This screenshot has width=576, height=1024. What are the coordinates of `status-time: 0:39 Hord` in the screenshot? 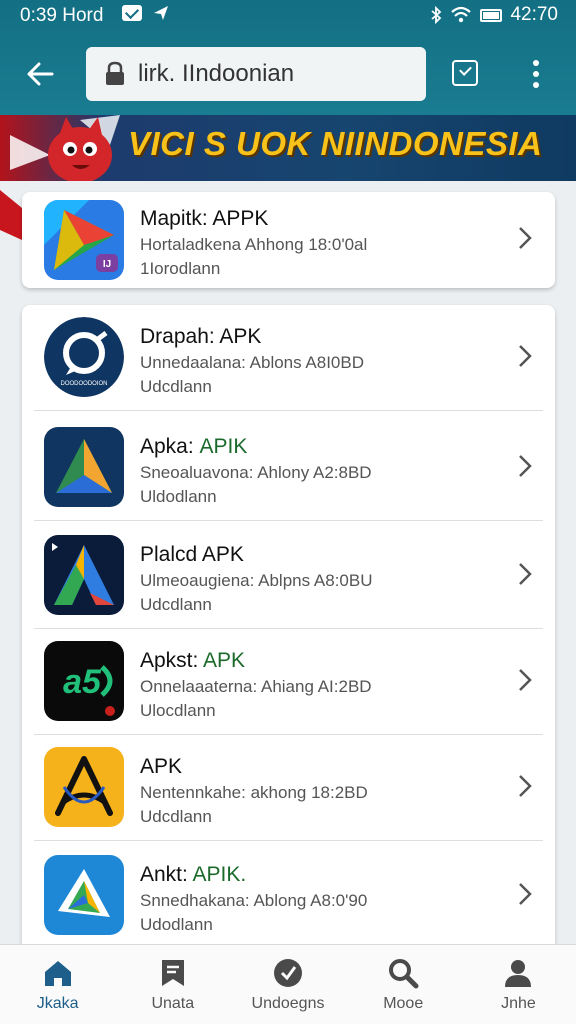 It's located at (62, 15).